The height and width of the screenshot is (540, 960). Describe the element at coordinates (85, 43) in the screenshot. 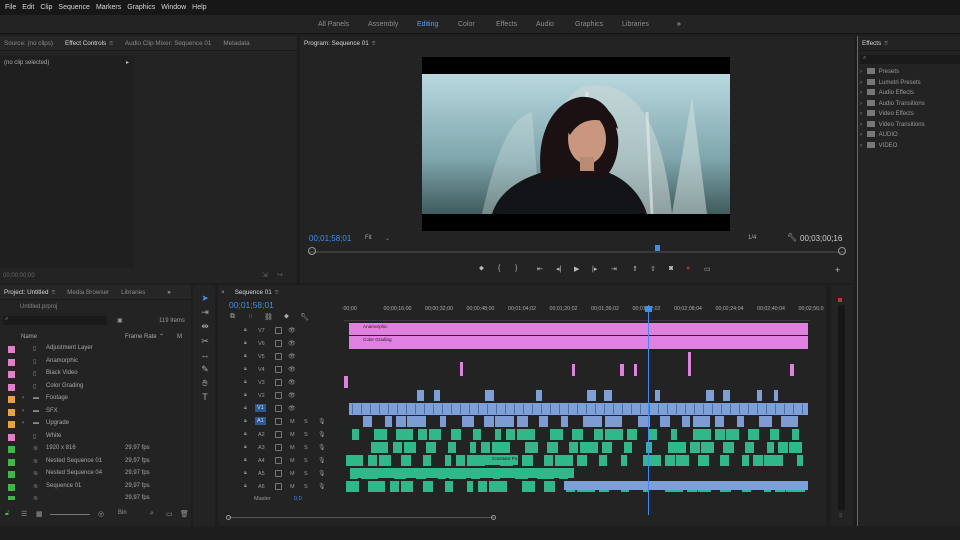

I see `tab-effect-controls: Effect Controls` at that location.